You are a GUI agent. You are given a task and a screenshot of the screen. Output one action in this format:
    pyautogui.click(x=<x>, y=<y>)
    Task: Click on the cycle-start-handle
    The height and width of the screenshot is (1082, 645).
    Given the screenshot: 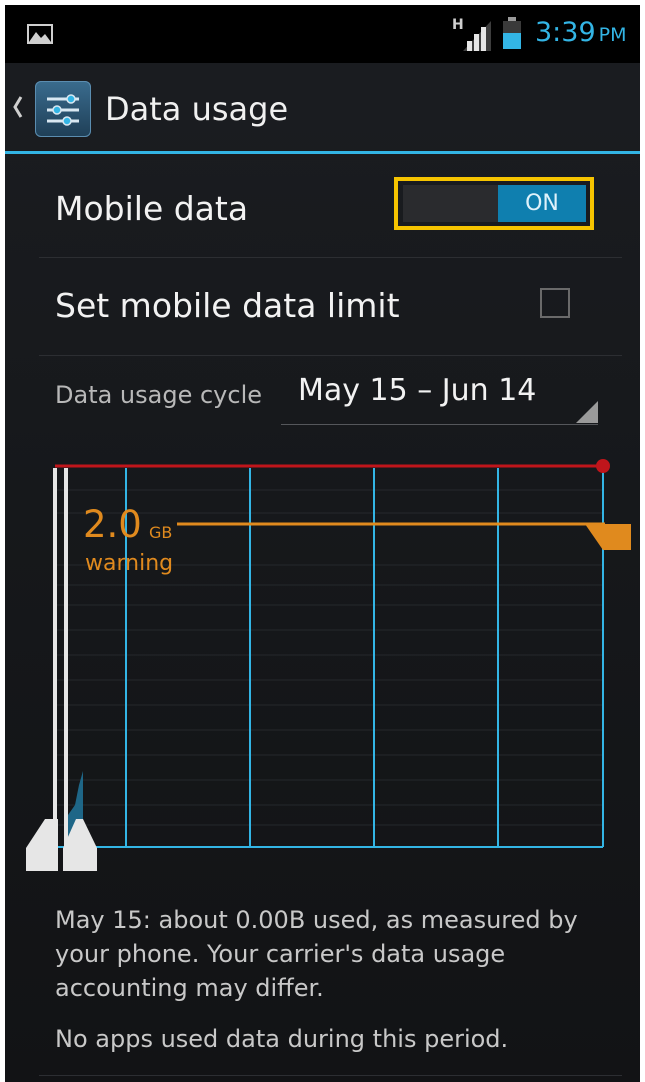 What is the action you would take?
    pyautogui.click(x=42, y=845)
    